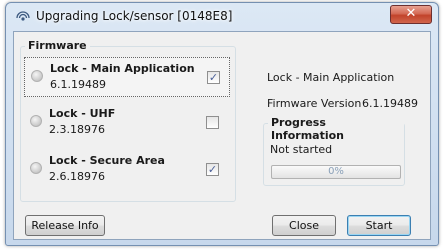 Image resolution: width=444 pixels, height=251 pixels. What do you see at coordinates (411, 14) in the screenshot?
I see `window-close-button: ✕` at bounding box center [411, 14].